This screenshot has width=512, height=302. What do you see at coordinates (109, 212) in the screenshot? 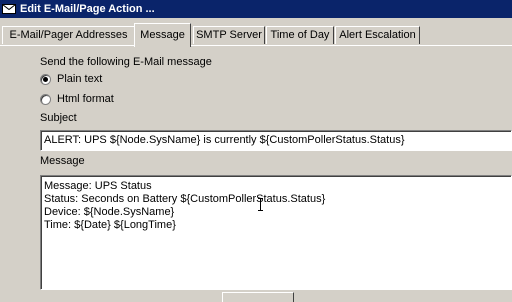
I see `message-line: Device: ${Node.SysName}` at bounding box center [109, 212].